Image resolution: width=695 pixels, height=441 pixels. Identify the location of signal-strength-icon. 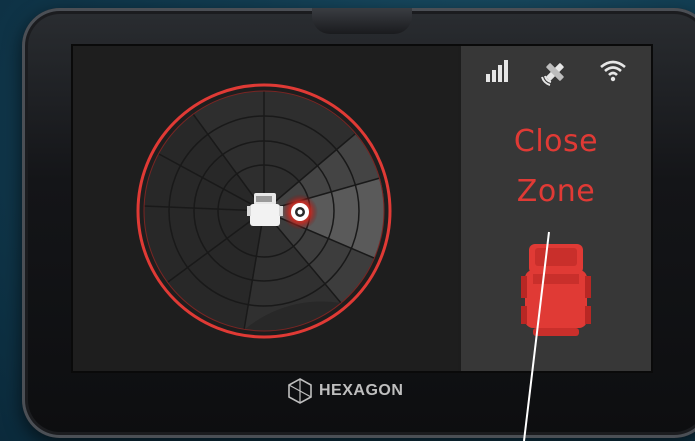
(497, 71).